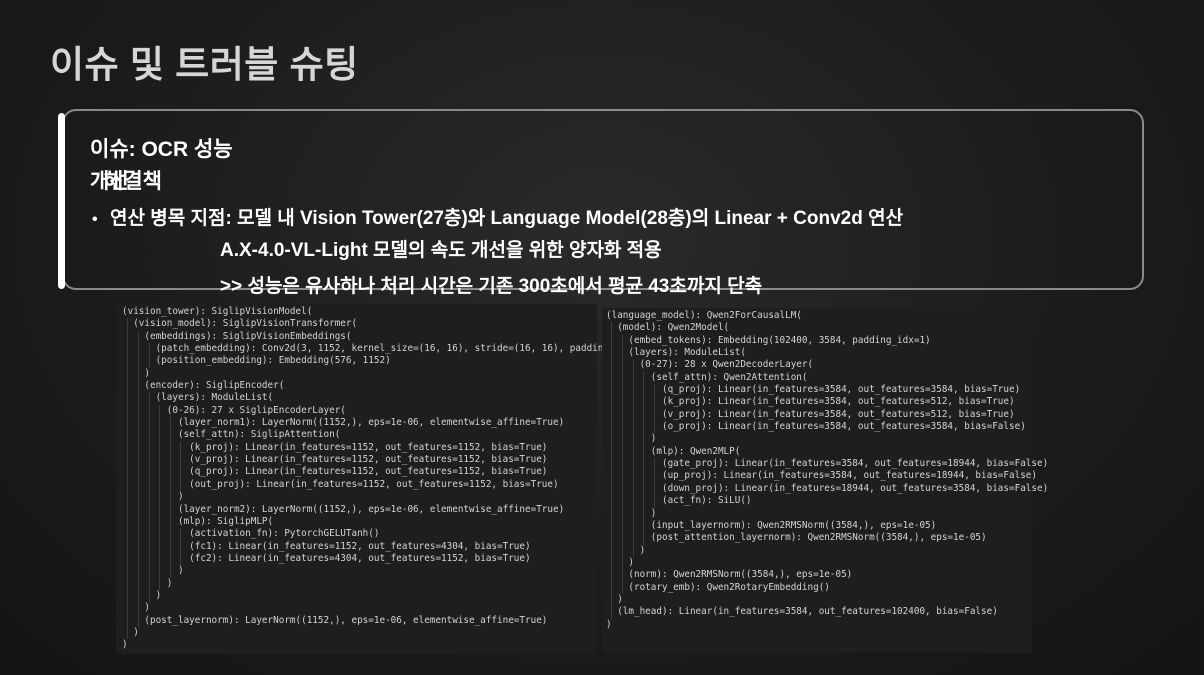  I want to click on code-line: (embeddings): SiglipVisionEmbeddings(, so click(237, 337).